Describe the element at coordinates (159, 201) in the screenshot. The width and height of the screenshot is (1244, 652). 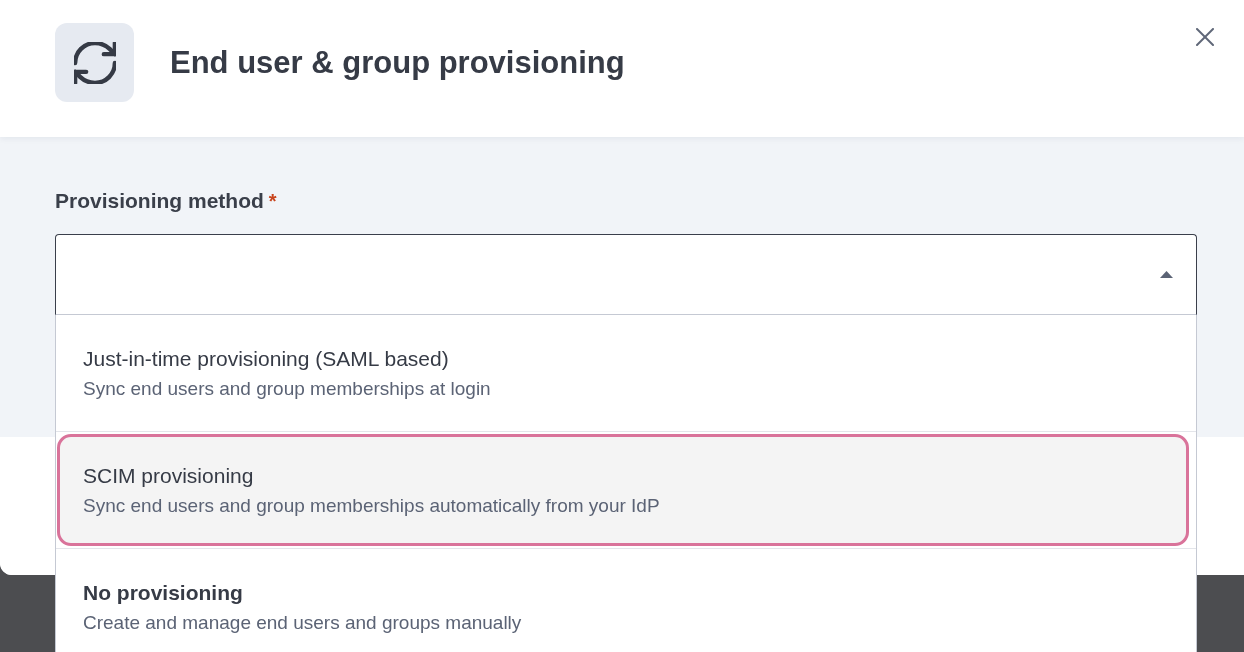
I see `field-label: Provisioning method` at that location.